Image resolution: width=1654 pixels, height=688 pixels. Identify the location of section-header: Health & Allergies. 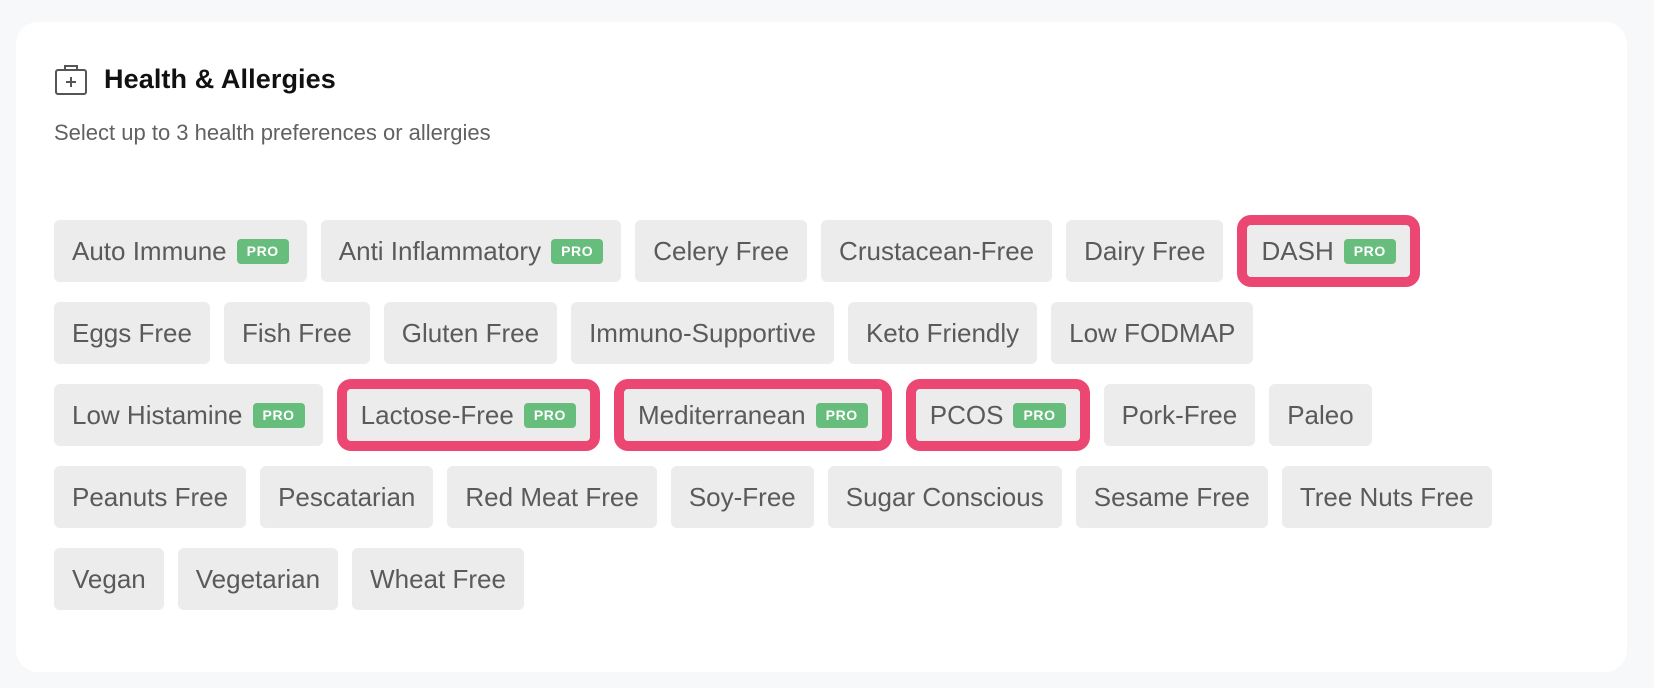
(195, 79).